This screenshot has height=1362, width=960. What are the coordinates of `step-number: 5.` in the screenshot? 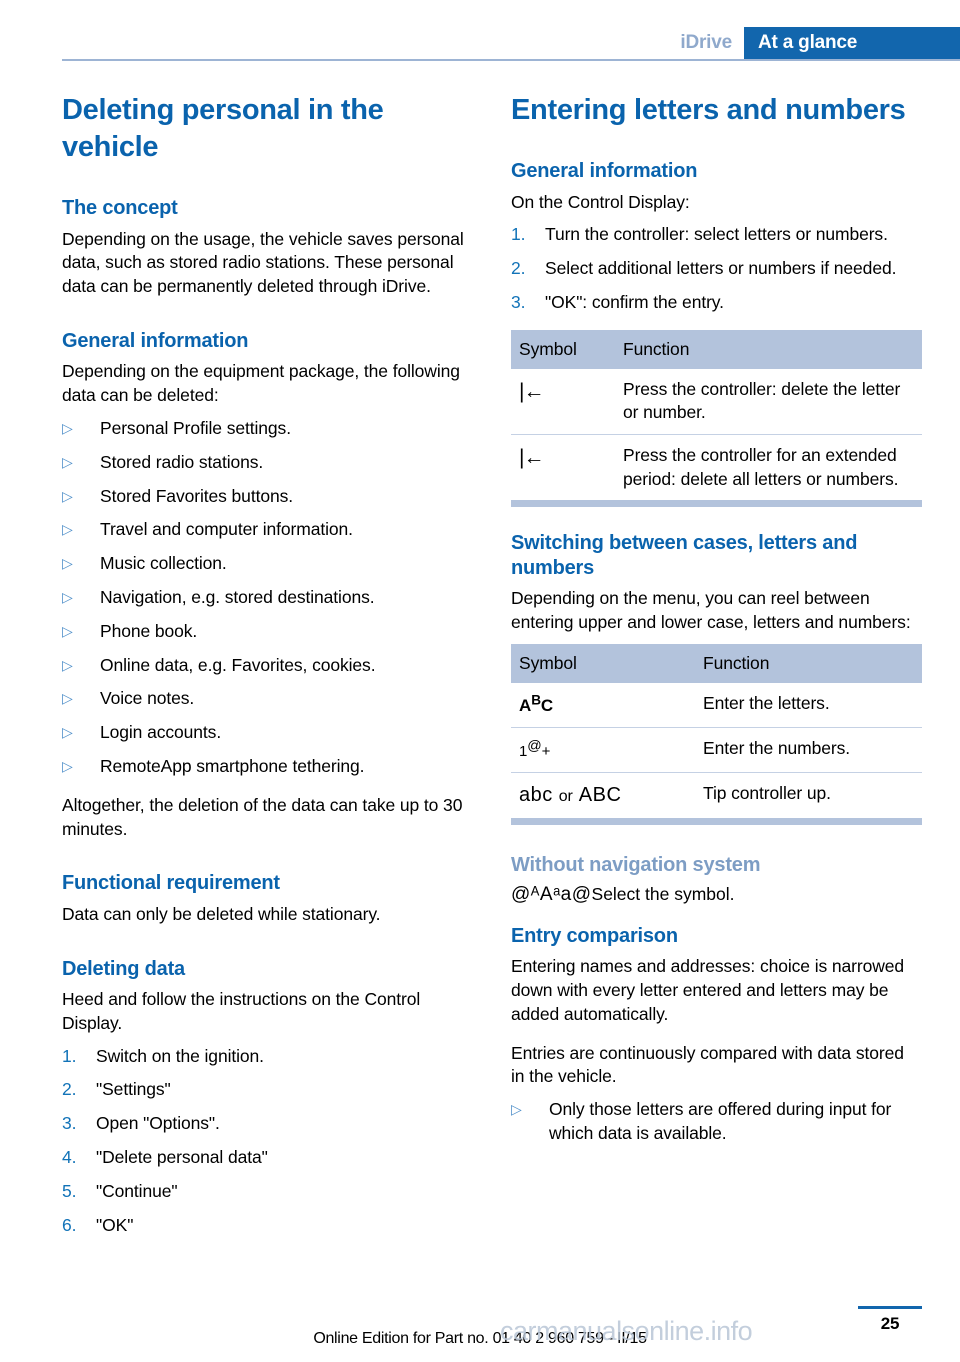 It's located at (69, 1190).